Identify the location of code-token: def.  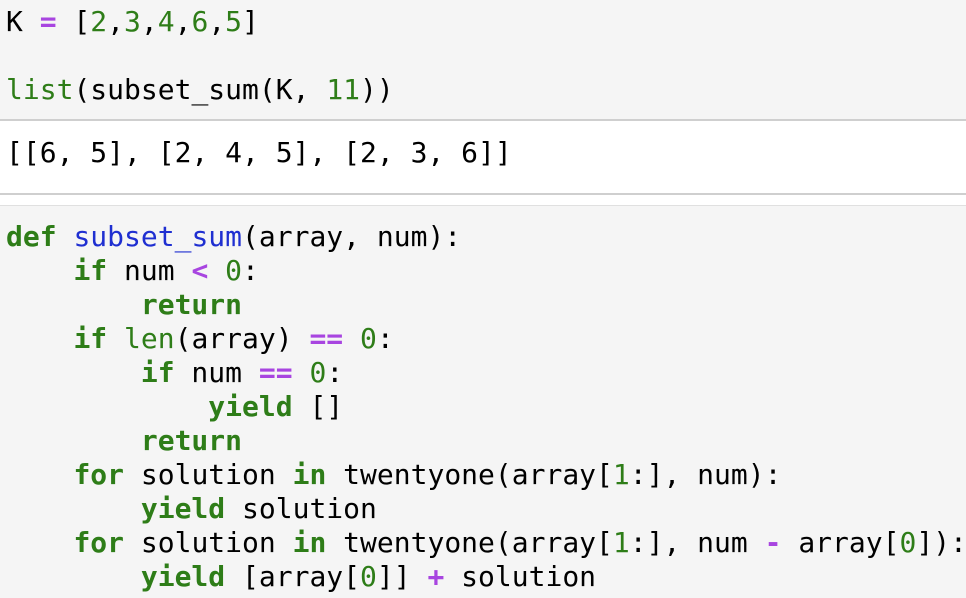
(31, 236).